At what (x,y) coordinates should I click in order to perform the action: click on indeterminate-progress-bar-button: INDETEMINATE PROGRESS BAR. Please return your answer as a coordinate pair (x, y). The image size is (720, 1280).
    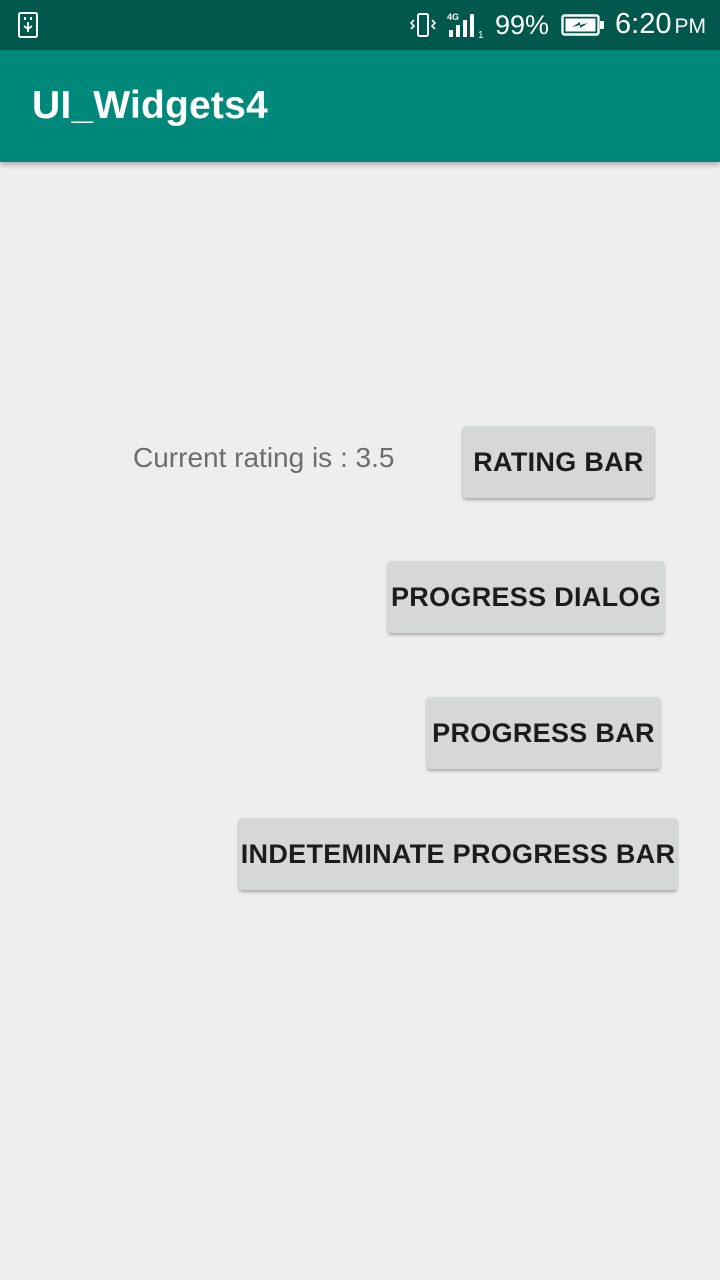
    Looking at the image, I should click on (458, 854).